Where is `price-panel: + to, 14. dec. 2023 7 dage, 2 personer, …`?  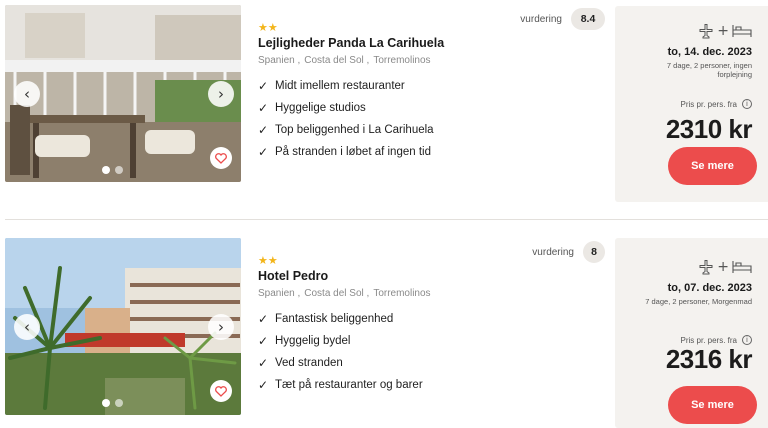 price-panel: + to, 14. dec. 2023 7 dage, 2 personer, … is located at coordinates (691, 104).